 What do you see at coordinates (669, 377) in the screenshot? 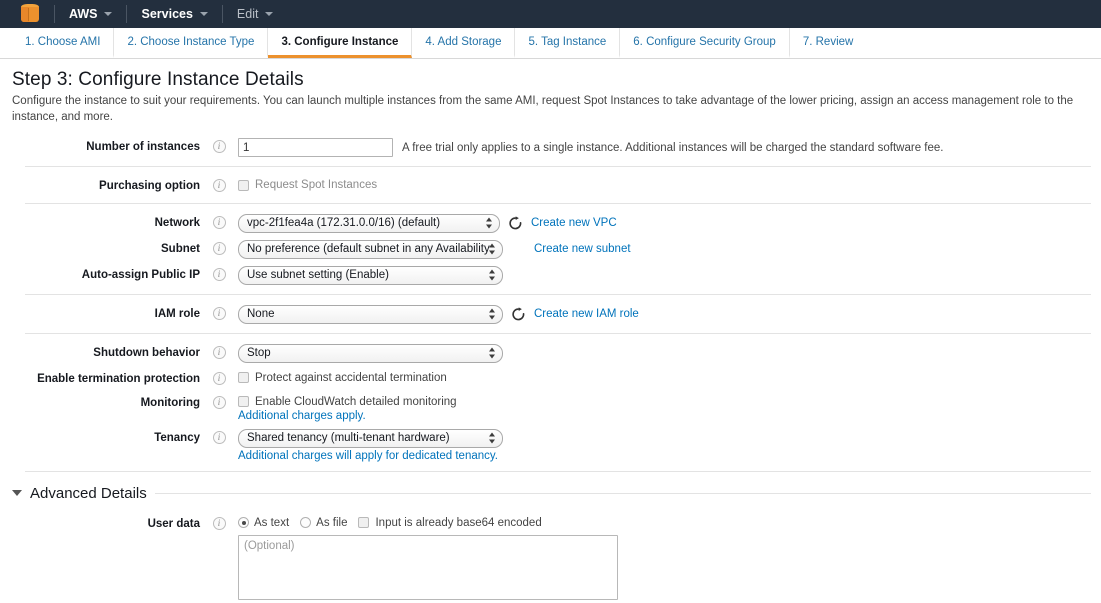
I see `termination-protection-option: Protect against accidental termination` at bounding box center [669, 377].